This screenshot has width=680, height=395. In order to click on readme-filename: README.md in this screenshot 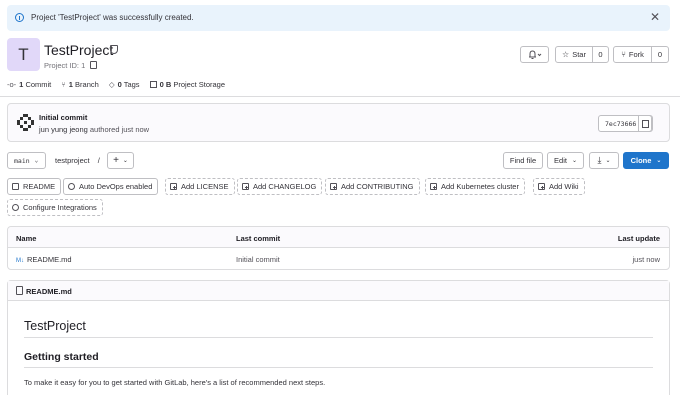, I will do `click(49, 291)`.